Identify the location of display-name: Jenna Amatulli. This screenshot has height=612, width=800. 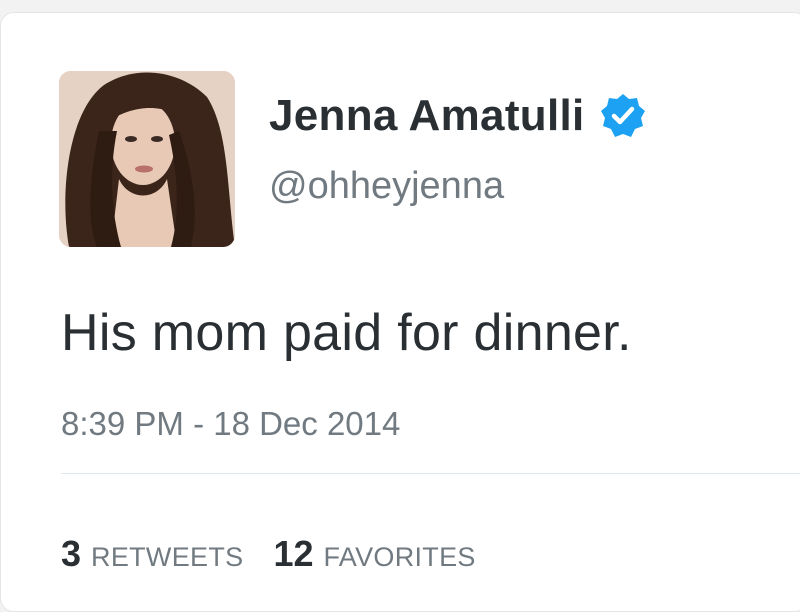
(427, 116).